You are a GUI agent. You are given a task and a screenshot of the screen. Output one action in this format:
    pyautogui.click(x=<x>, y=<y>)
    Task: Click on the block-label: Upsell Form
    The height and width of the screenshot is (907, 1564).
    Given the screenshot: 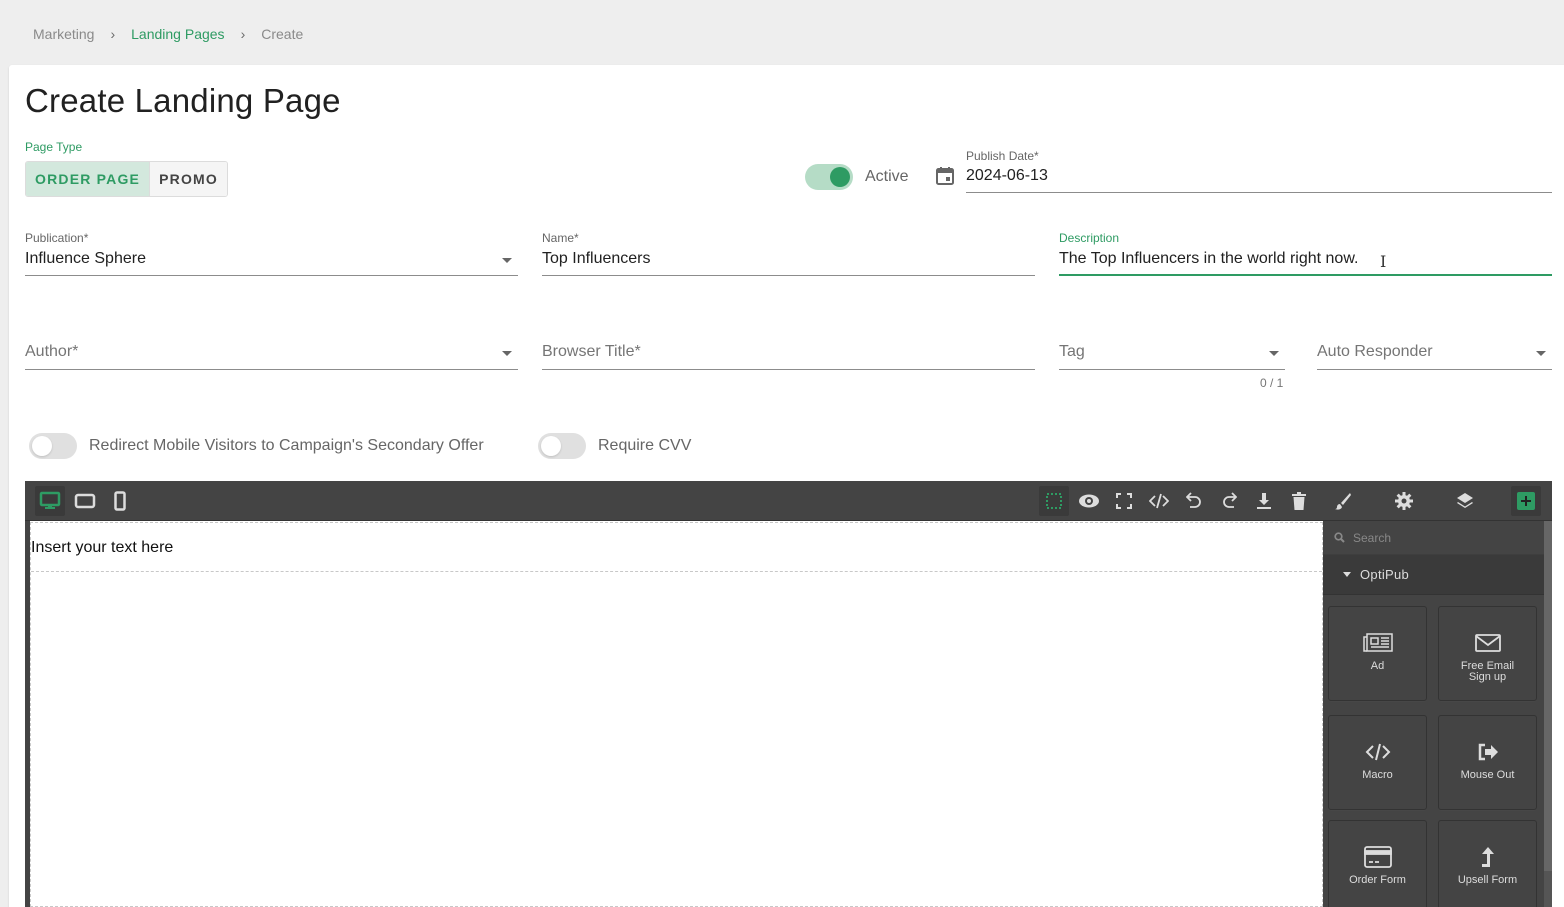 What is the action you would take?
    pyautogui.click(x=1487, y=880)
    